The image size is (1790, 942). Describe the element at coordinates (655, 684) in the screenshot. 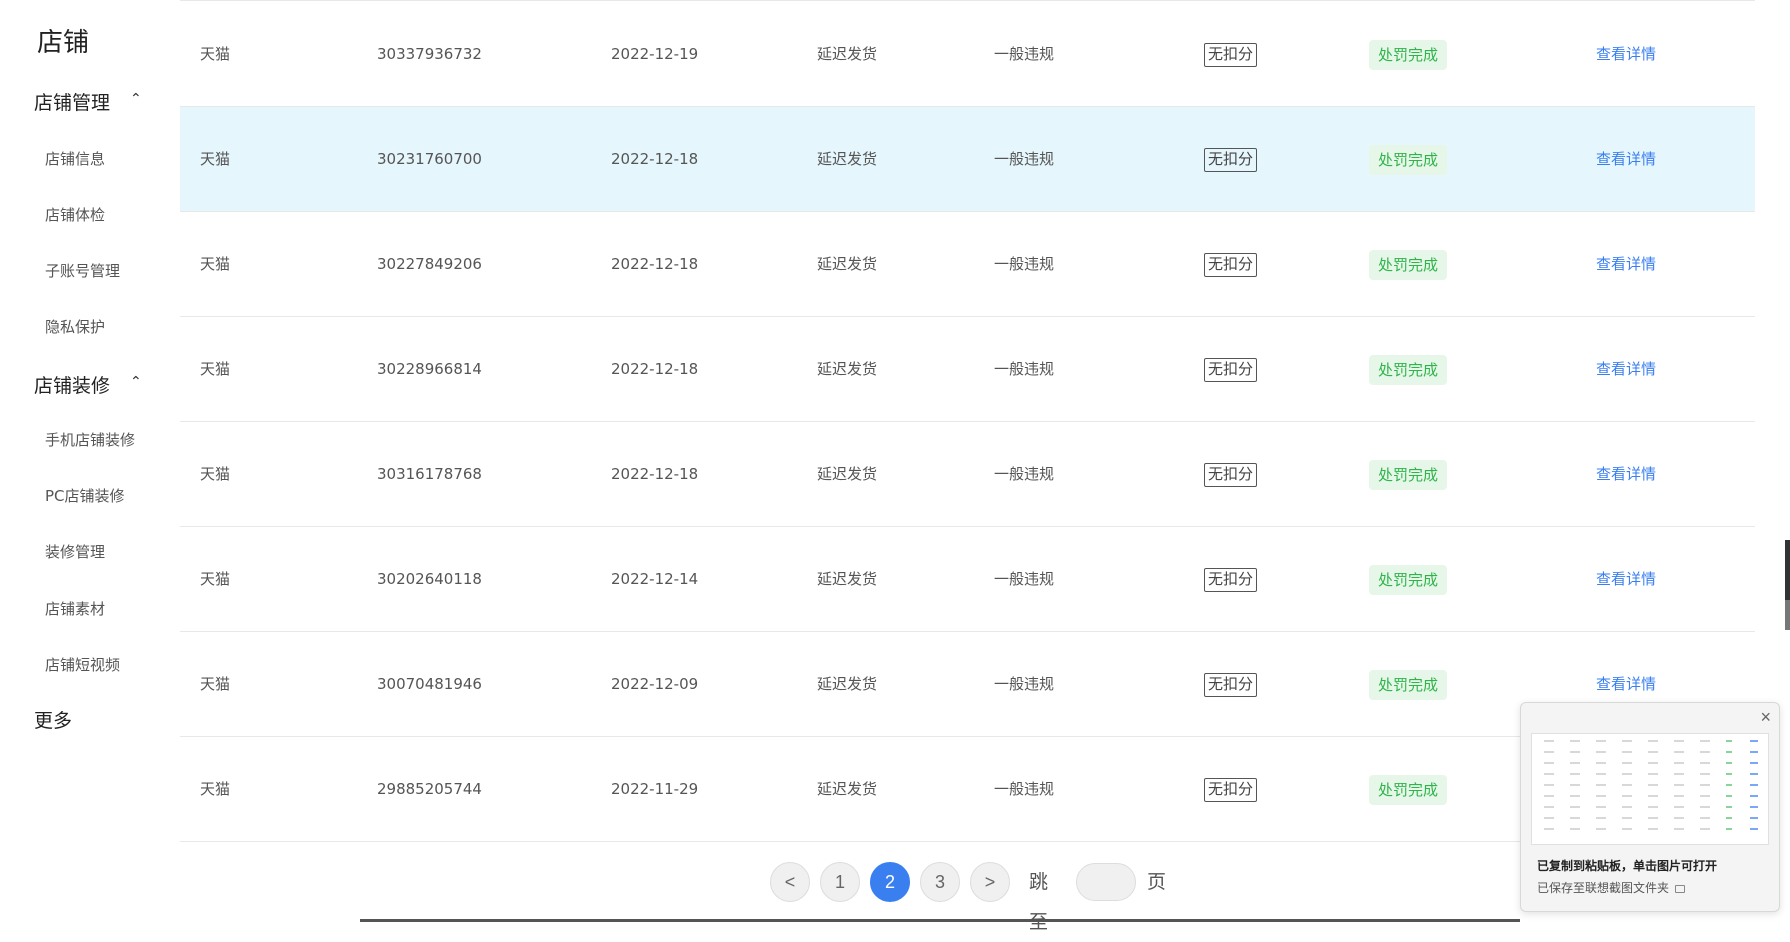

I see `date-cell: 2022-12-09` at that location.